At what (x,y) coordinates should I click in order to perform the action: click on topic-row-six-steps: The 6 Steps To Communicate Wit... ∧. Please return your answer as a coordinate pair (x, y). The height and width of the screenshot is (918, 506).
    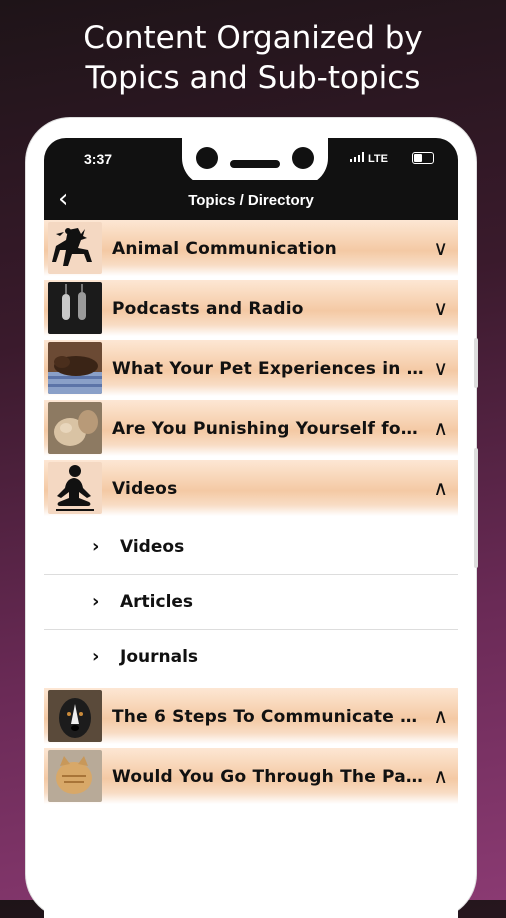
    Looking at the image, I should click on (251, 716).